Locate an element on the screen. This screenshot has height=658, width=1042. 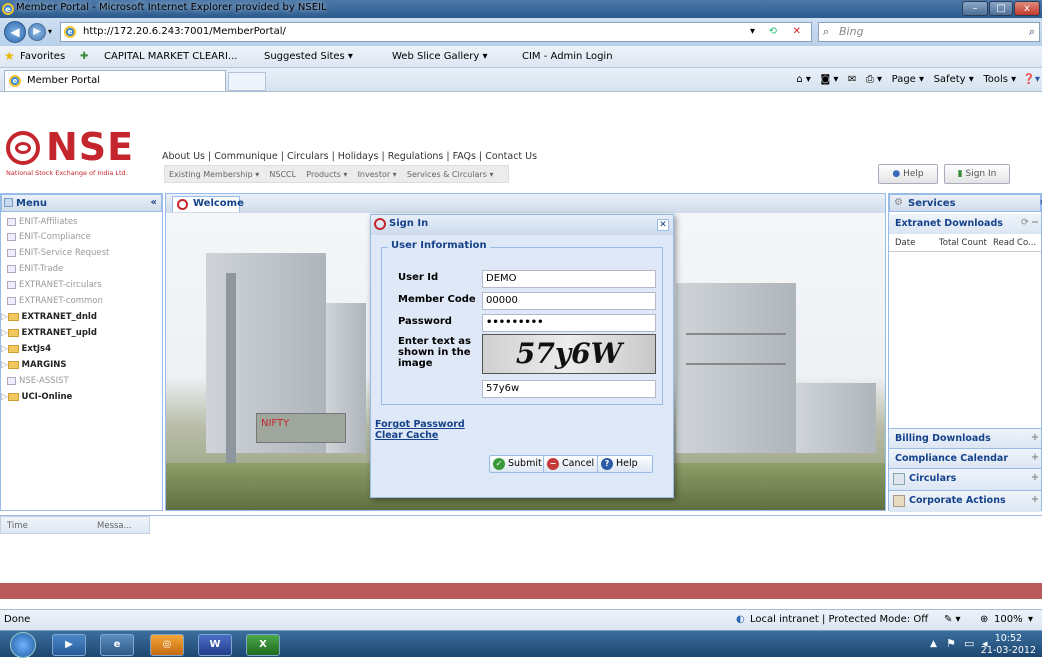
compliance-calendar-header: Compliance Calendar + is located at coordinates (965, 458).